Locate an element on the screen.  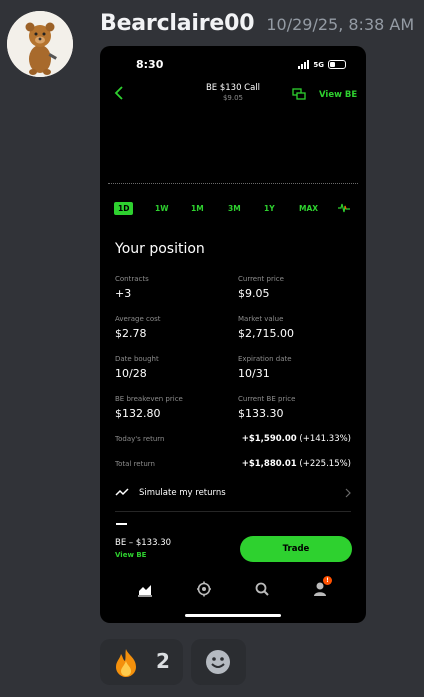
fire-emoji-icon is located at coordinates (126, 663).